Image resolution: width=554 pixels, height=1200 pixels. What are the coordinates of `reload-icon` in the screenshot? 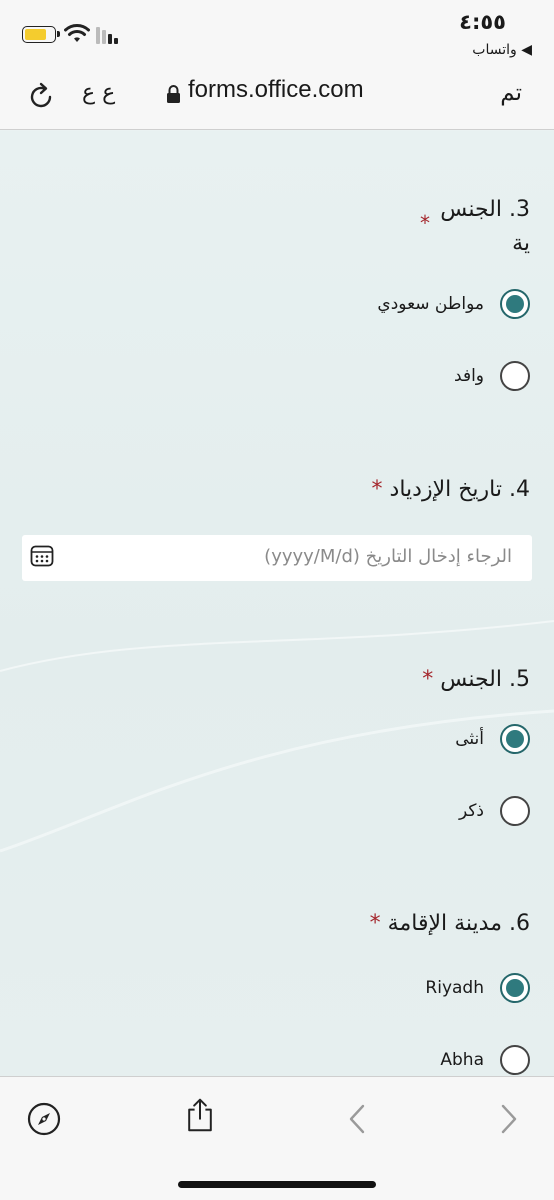 It's located at (42, 95).